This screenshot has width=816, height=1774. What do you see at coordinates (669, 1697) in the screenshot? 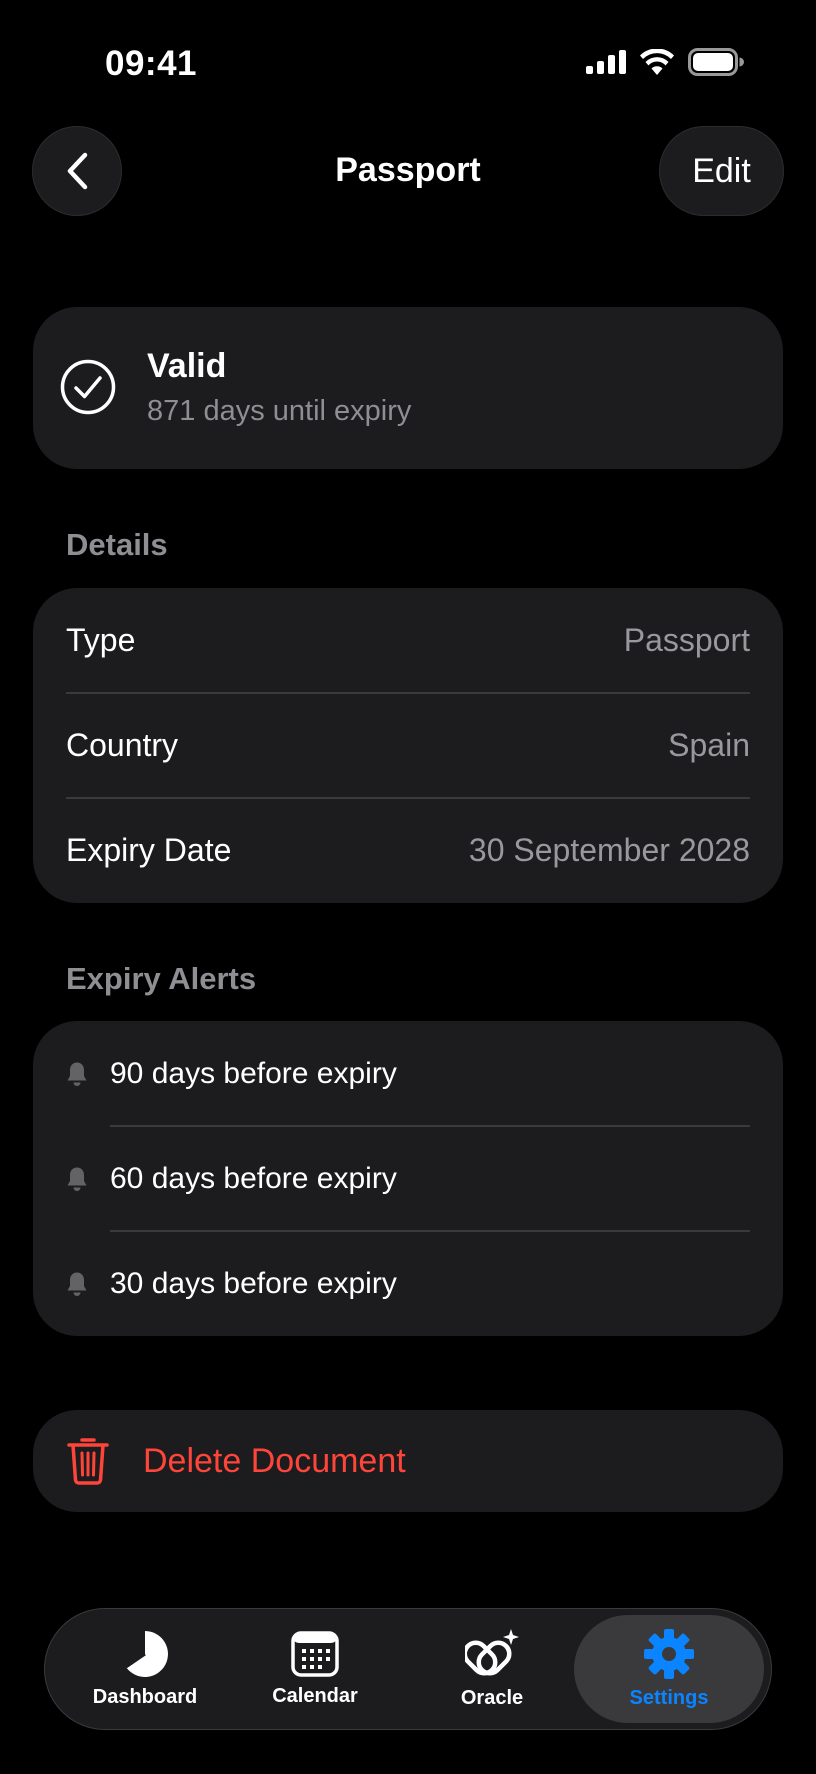
I see `tab-label: Settings` at bounding box center [669, 1697].